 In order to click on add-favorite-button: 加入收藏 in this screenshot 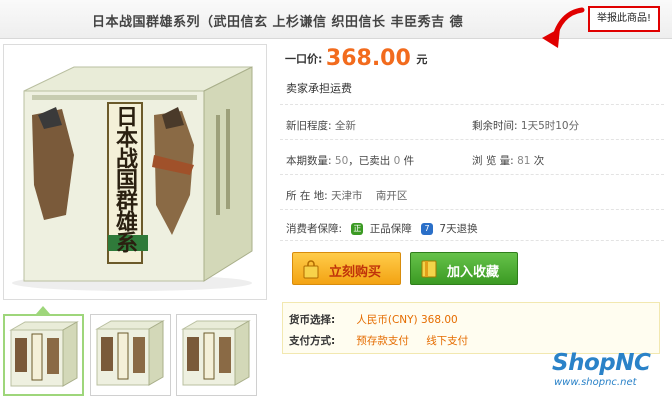, I will do `click(464, 268)`.